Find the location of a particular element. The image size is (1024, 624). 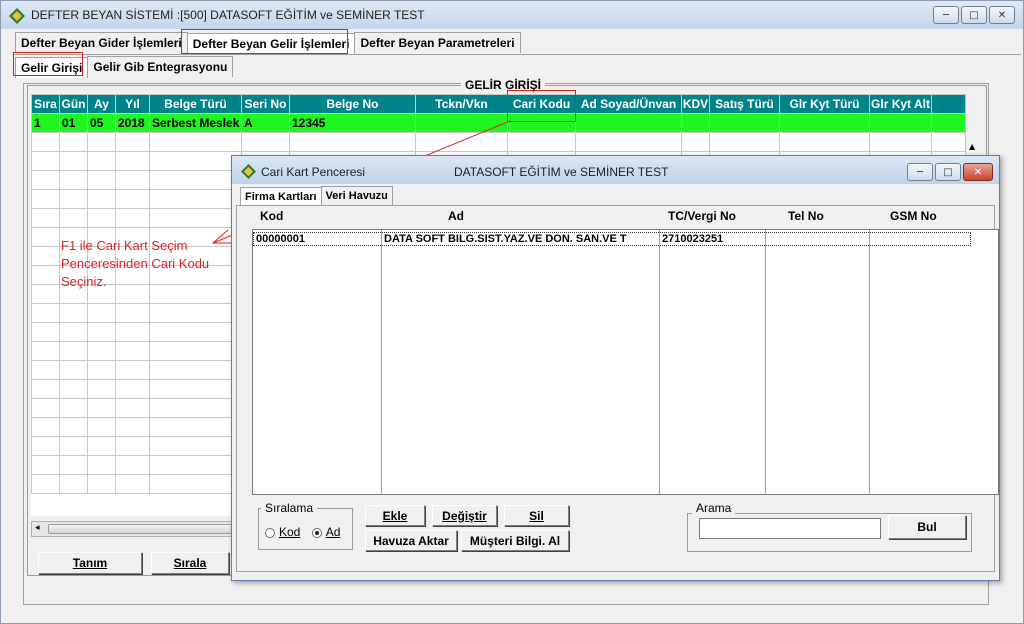

table-cell: 12345 is located at coordinates (352, 123).